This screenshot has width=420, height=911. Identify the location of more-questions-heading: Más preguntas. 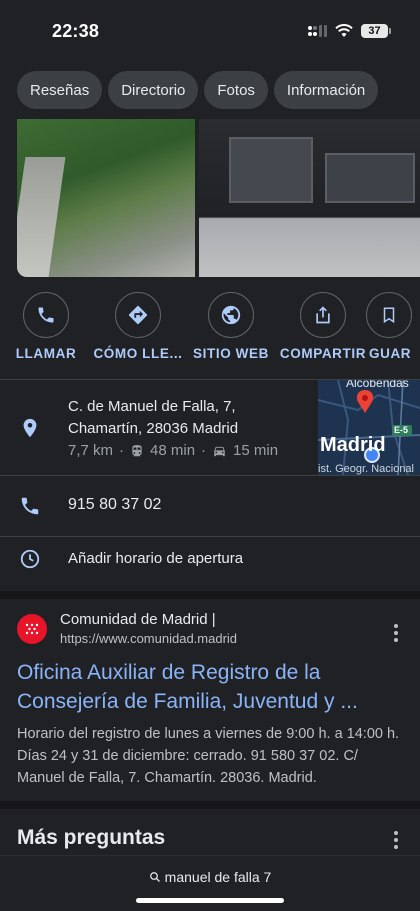
(91, 837).